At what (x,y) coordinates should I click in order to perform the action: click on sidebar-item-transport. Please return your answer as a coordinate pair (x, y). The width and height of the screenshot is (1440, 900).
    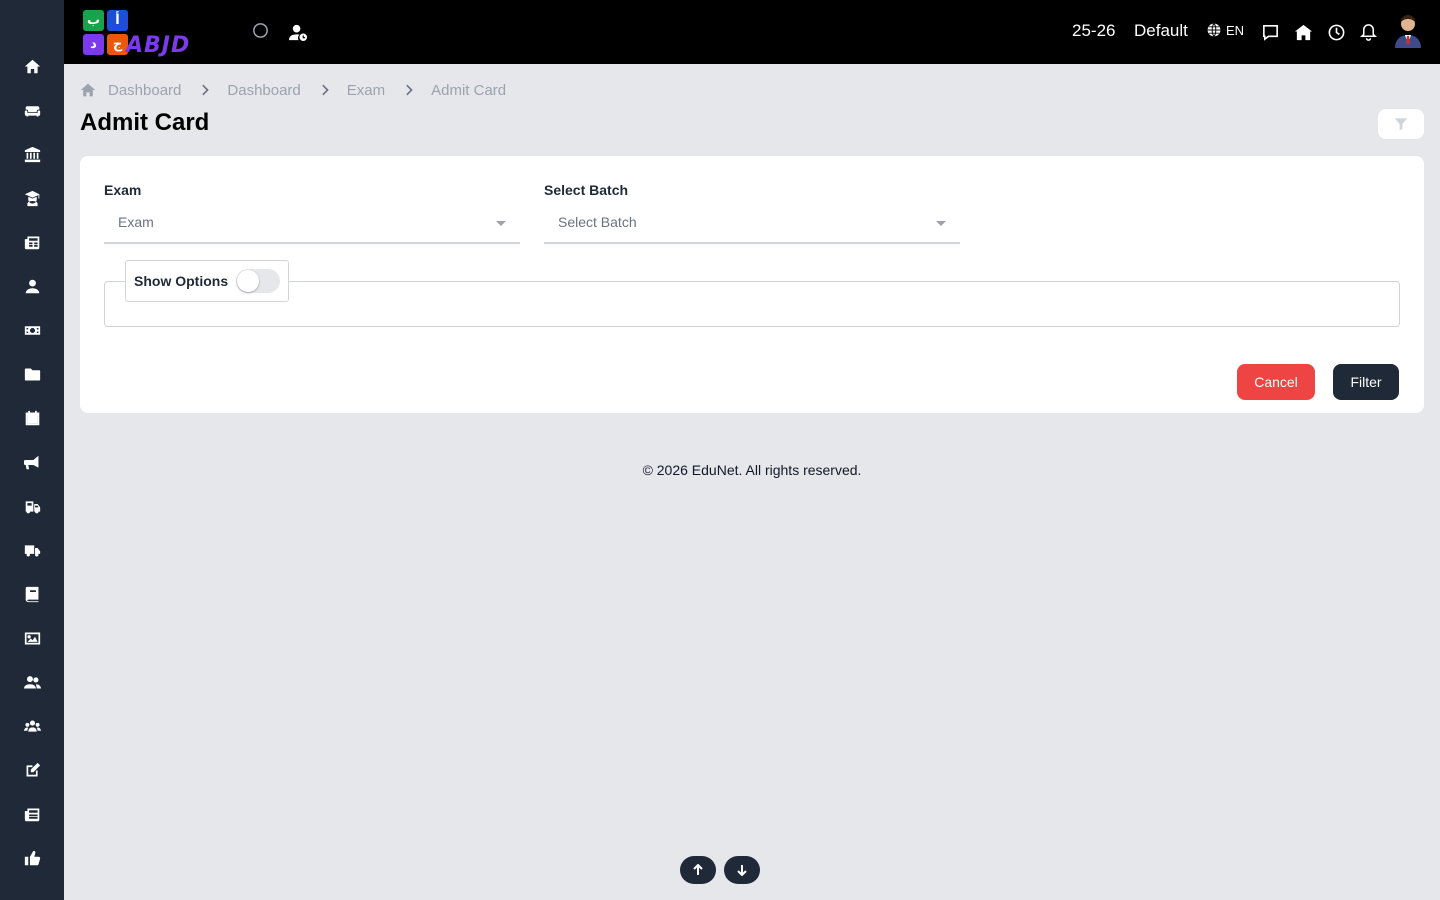
    Looking at the image, I should click on (32, 506).